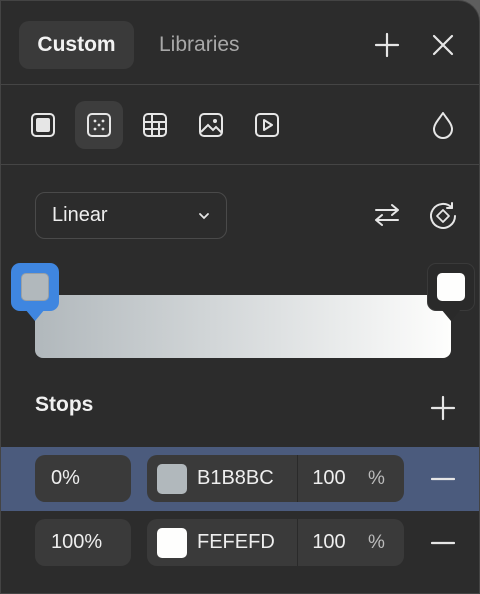  Describe the element at coordinates (76, 45) in the screenshot. I see `tab-custom: Custom` at that location.